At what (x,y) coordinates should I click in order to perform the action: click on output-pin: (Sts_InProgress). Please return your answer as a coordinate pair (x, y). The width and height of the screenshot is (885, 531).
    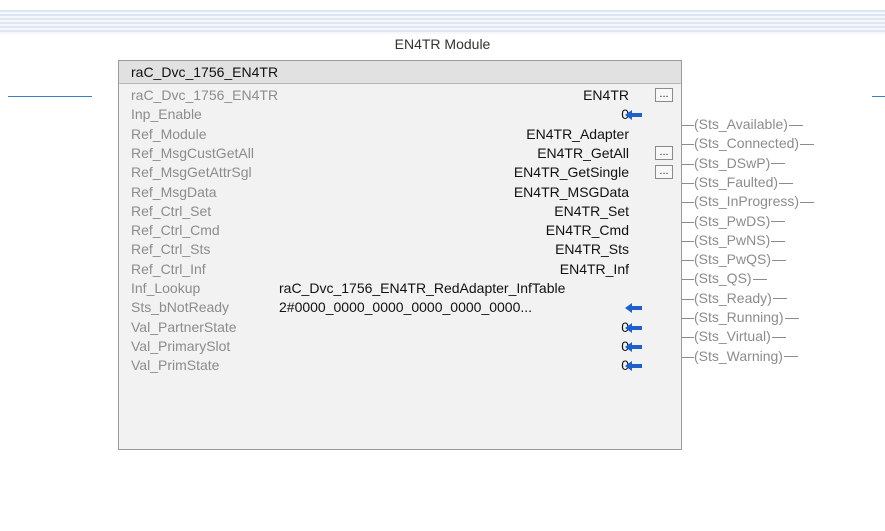
    Looking at the image, I should click on (782, 202).